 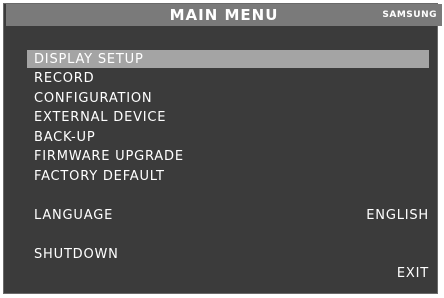 I want to click on language-value: ENGLISH, so click(x=397, y=215).